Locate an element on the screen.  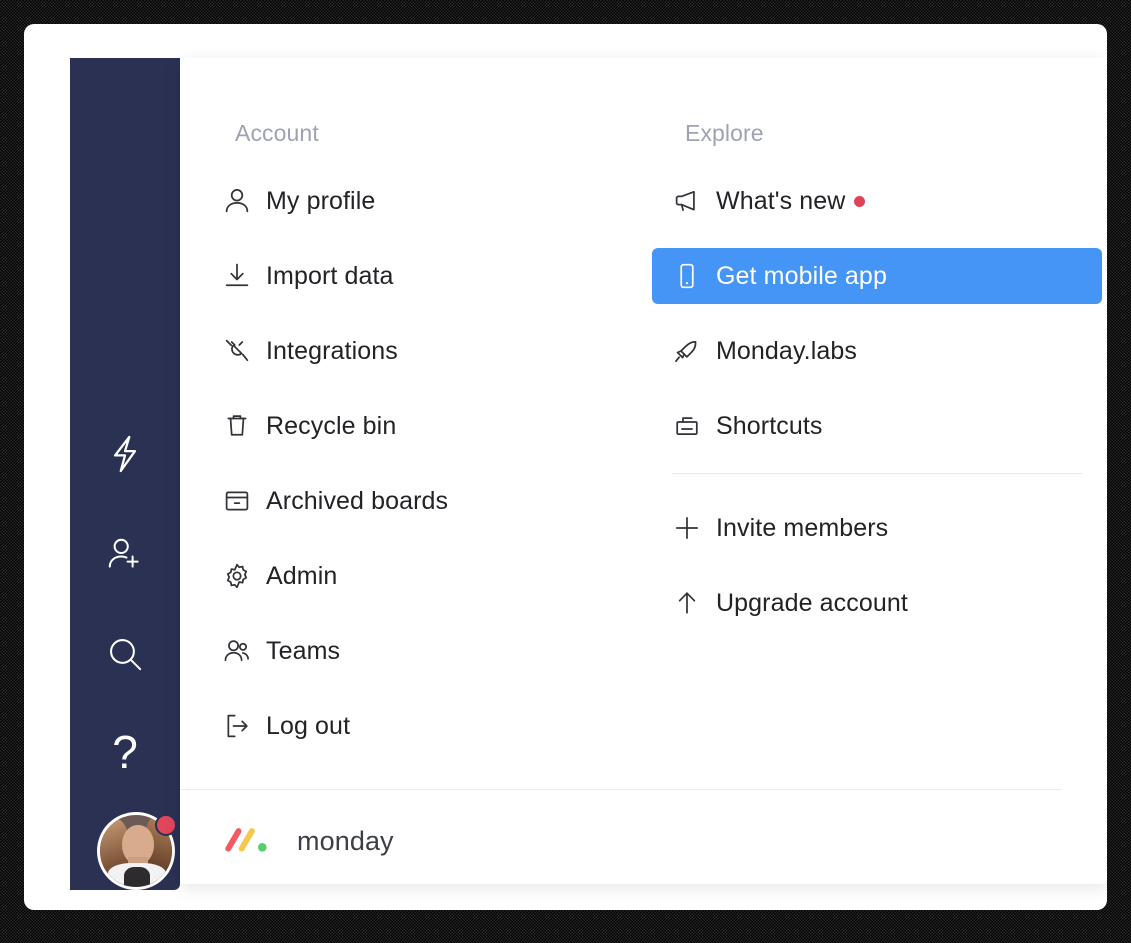
menu-item-monday-labs: Monday.labs is located at coordinates (877, 351).